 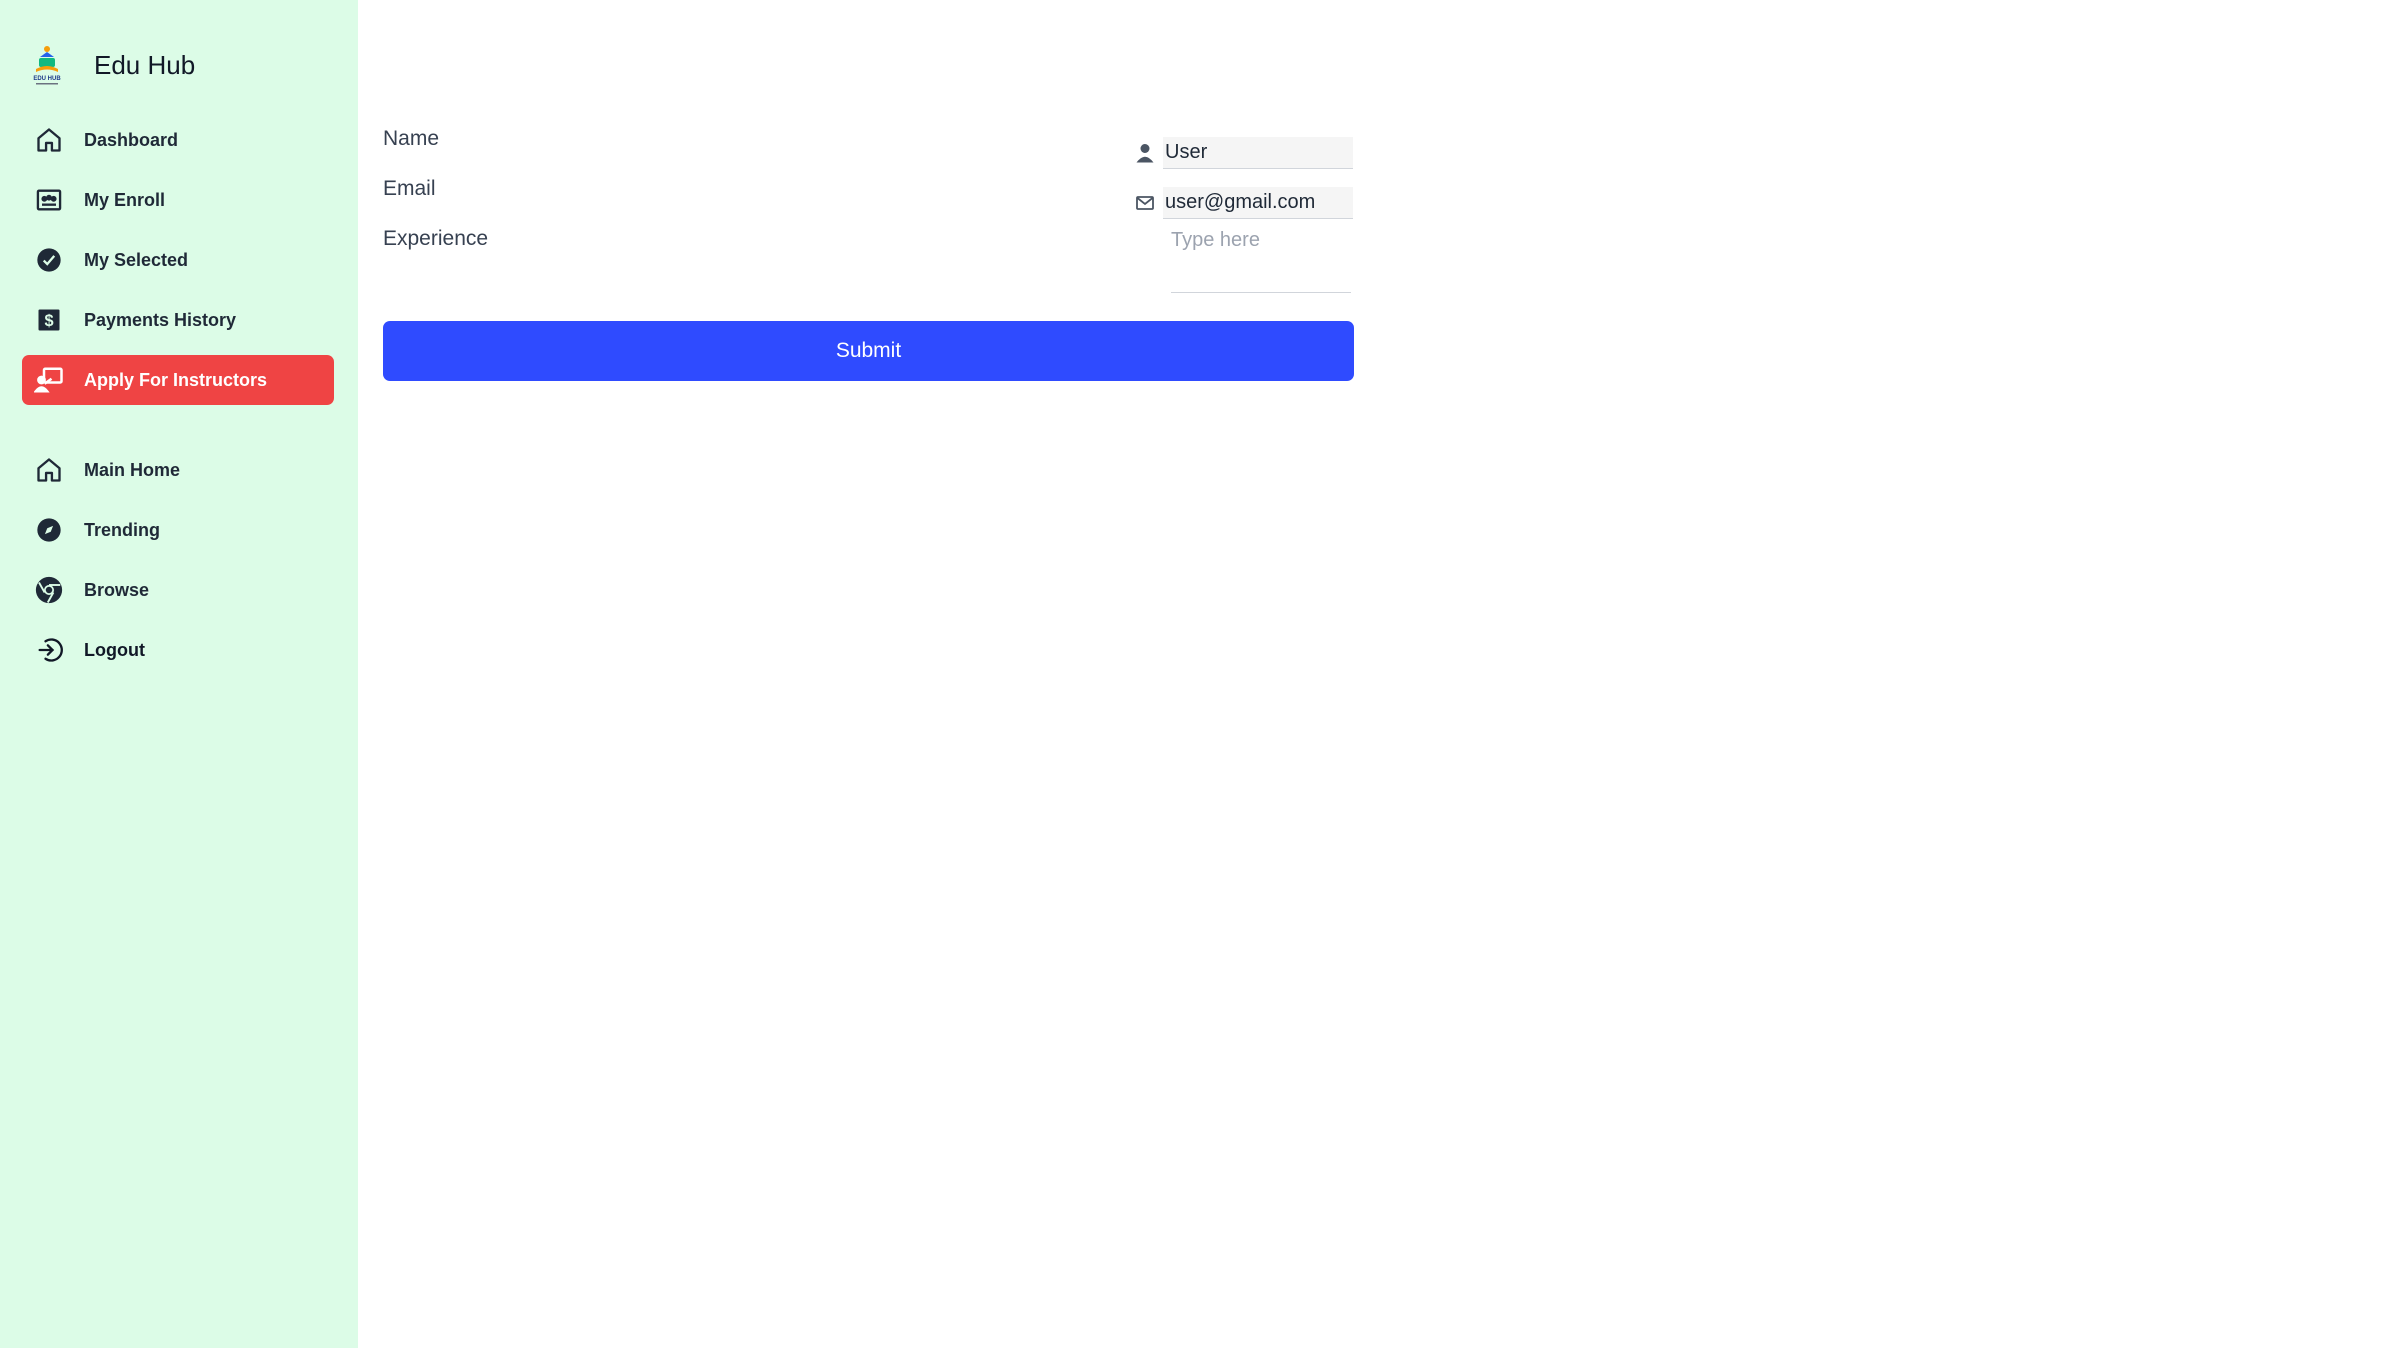 I want to click on check-circle-icon, so click(x=49, y=260).